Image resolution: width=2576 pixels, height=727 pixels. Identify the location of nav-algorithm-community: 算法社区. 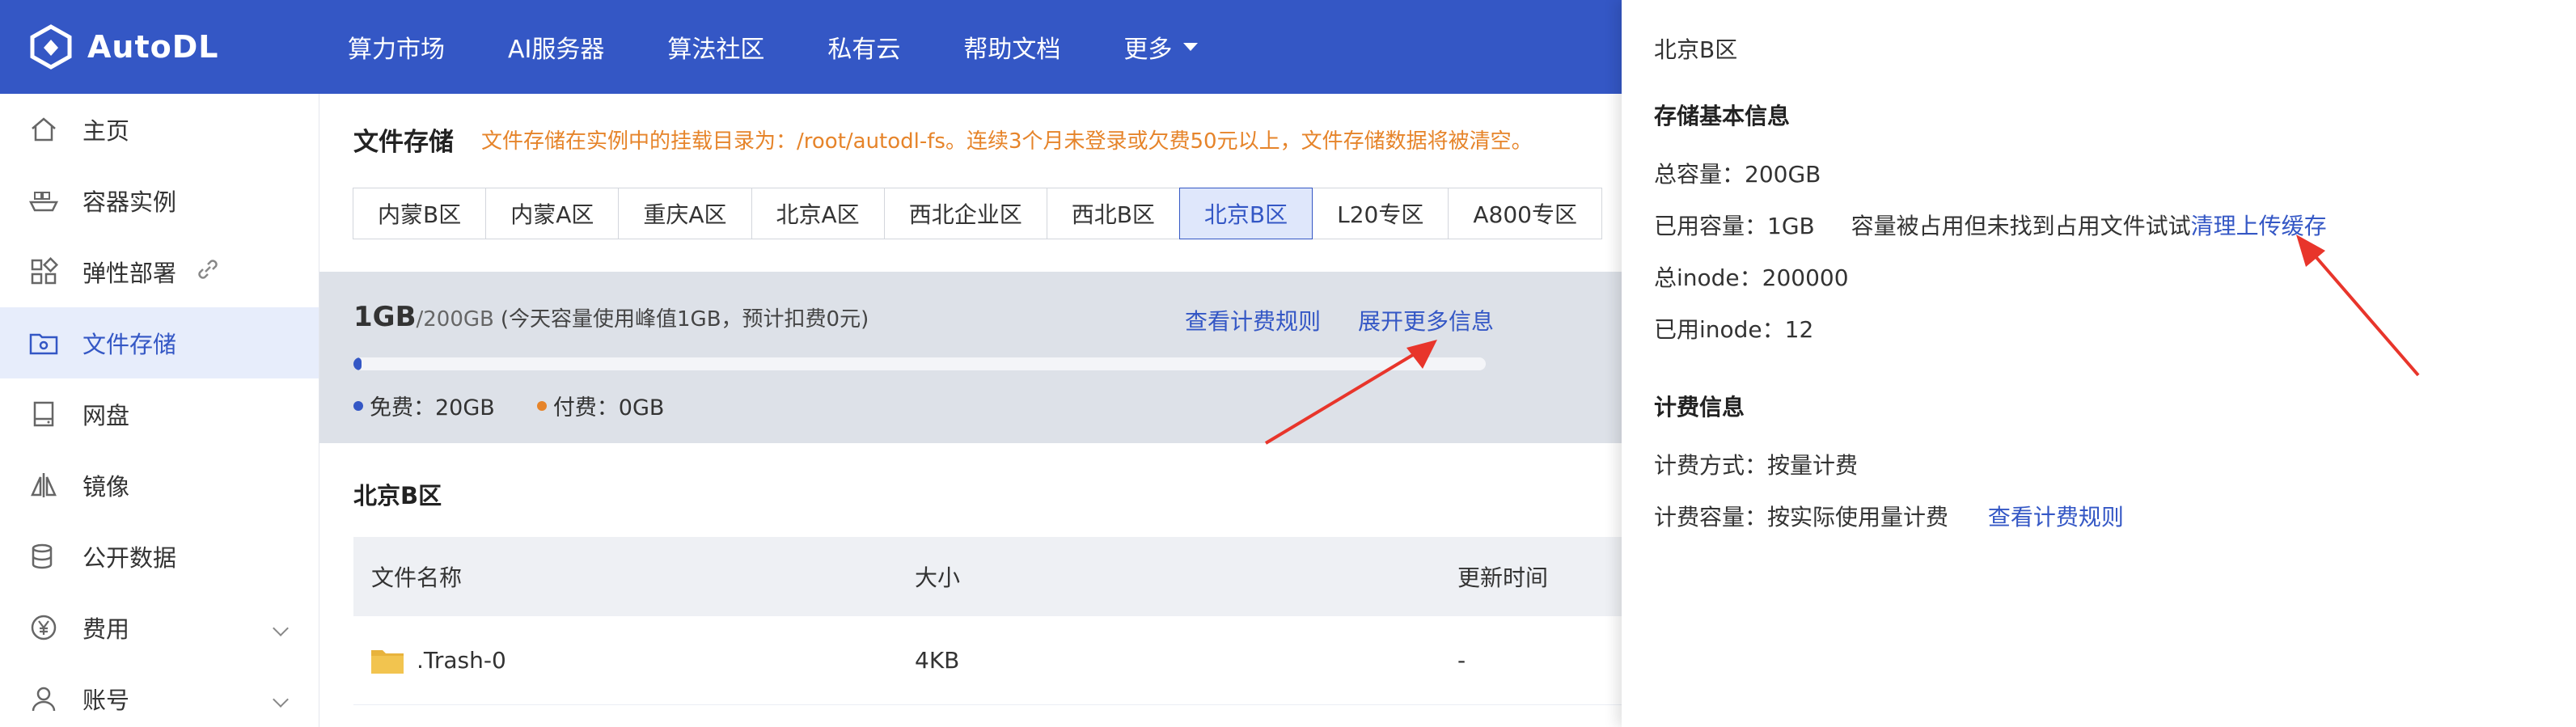
(716, 47).